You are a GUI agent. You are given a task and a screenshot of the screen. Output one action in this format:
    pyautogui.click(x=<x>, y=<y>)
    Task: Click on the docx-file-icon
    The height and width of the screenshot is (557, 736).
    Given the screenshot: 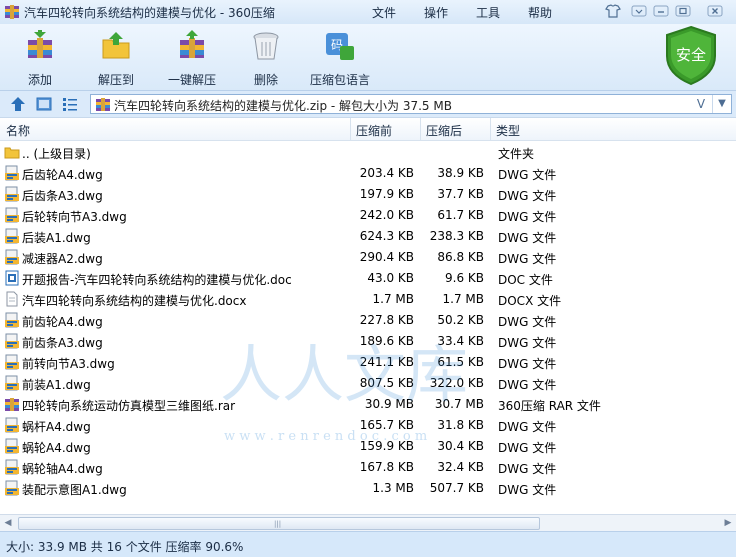 What is the action you would take?
    pyautogui.click(x=12, y=299)
    